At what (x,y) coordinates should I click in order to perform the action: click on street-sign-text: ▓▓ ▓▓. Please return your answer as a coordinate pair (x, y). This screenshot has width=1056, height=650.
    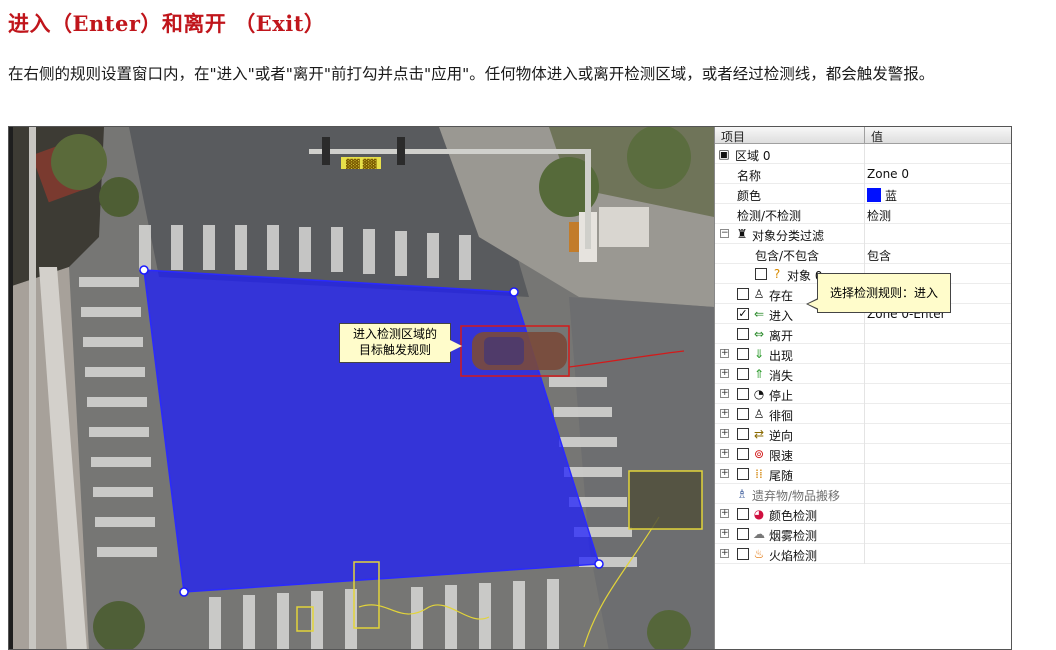
    Looking at the image, I should click on (361, 164).